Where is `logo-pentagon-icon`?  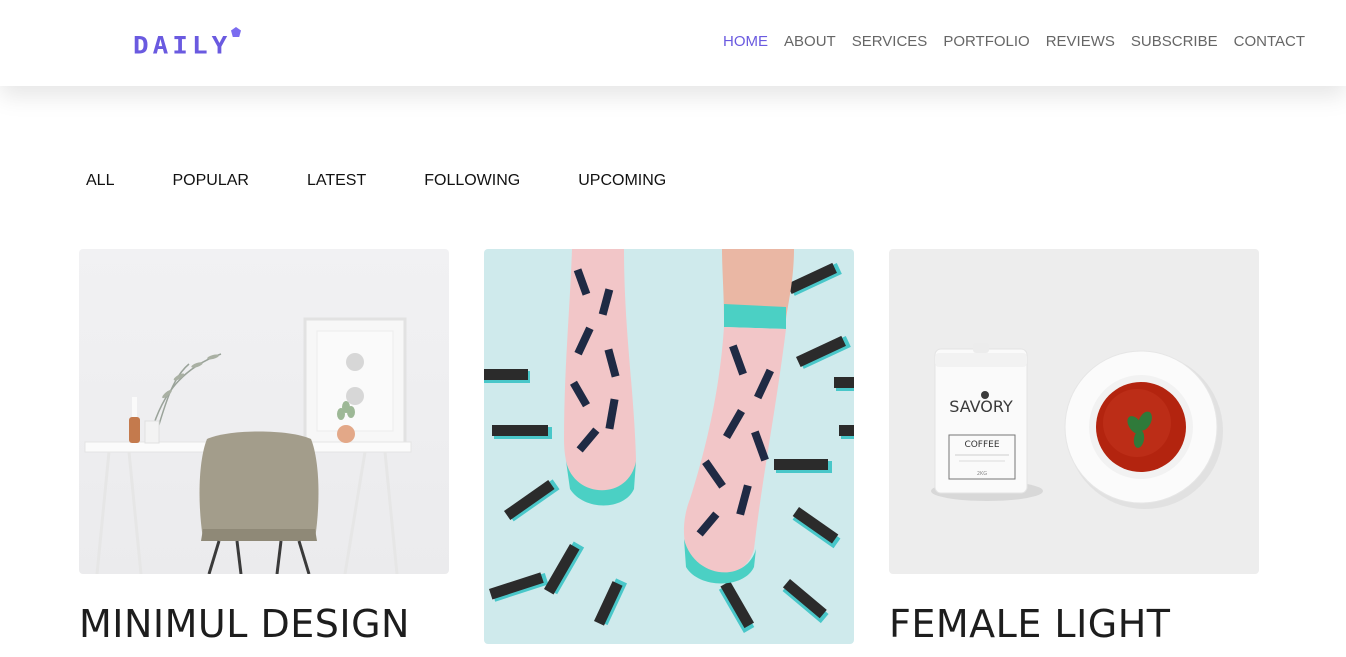
logo-pentagon-icon is located at coordinates (236, 32).